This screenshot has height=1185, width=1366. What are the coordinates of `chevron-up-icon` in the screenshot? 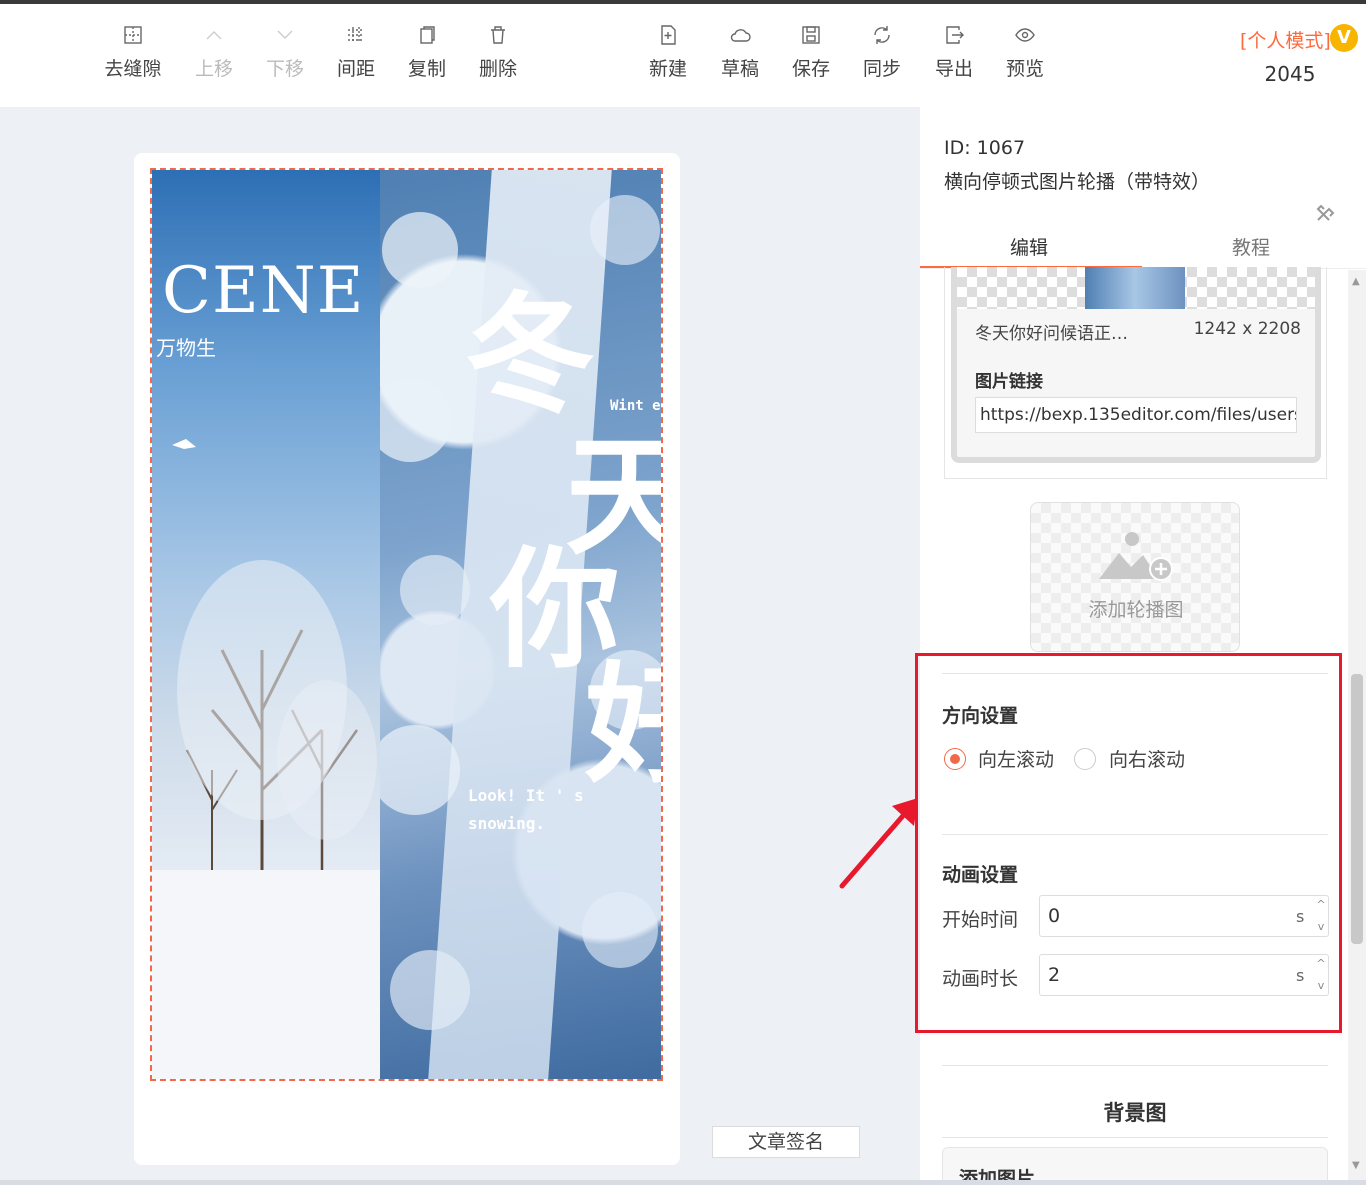 It's located at (214, 37).